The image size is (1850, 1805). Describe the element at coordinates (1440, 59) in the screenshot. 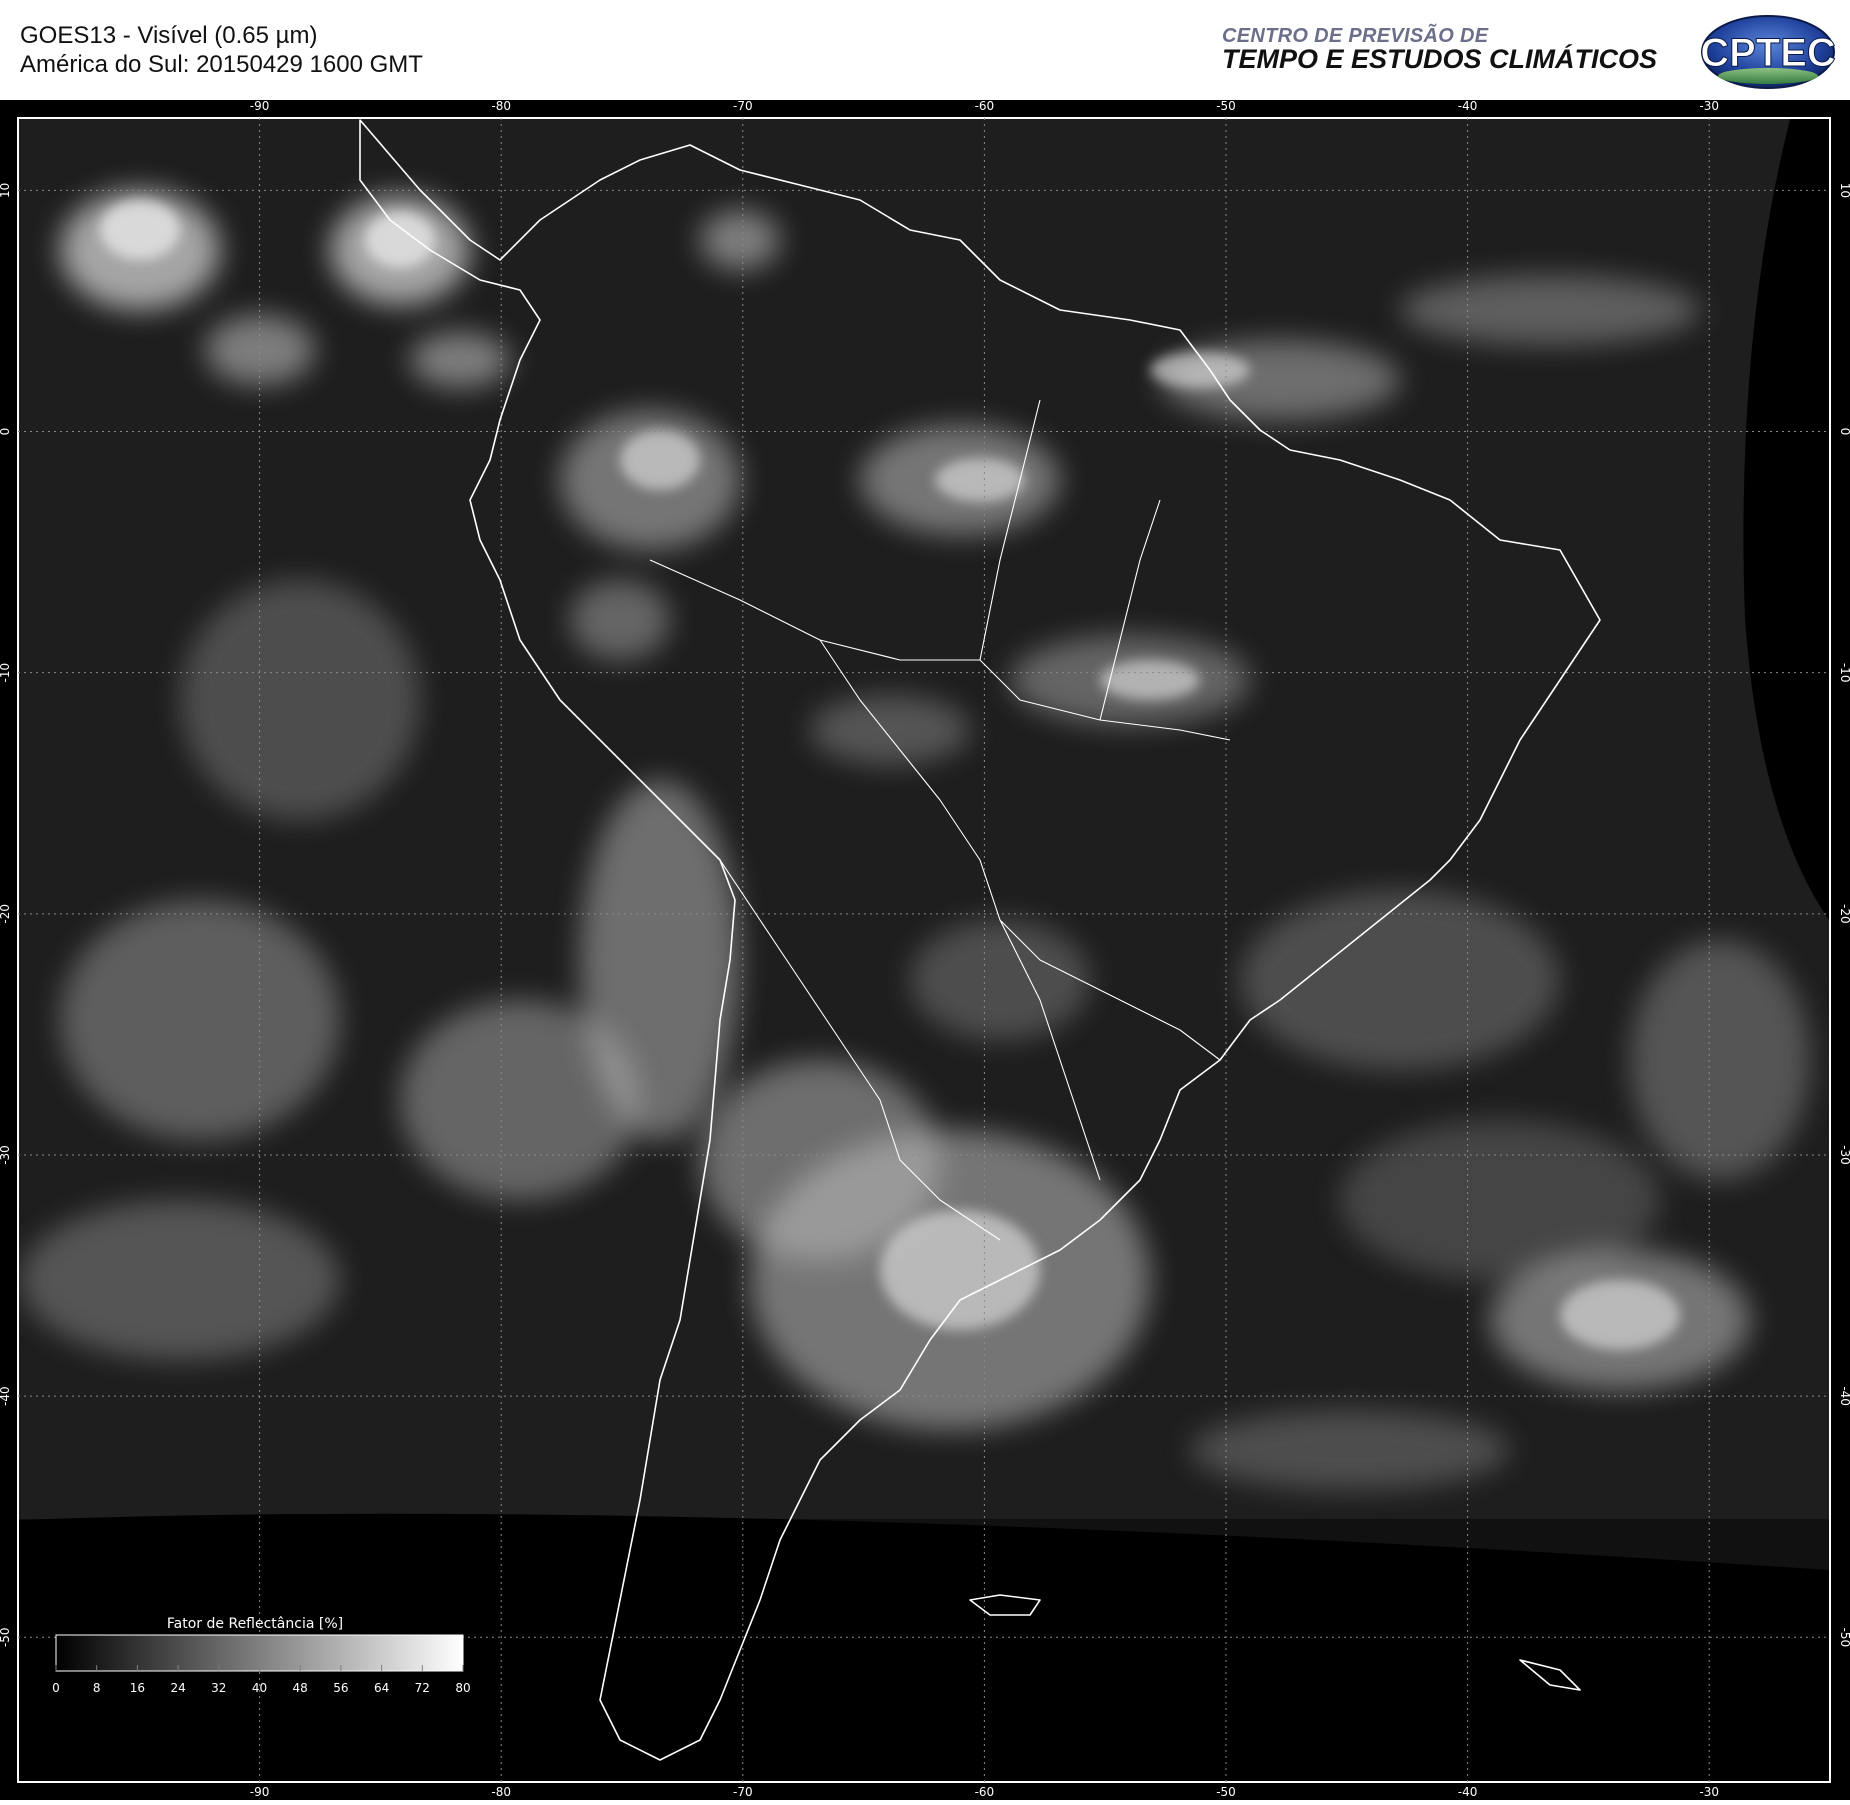

I see `org-name-line2: TEMPO E ESTUDOS CLIMÁTICOS` at that location.